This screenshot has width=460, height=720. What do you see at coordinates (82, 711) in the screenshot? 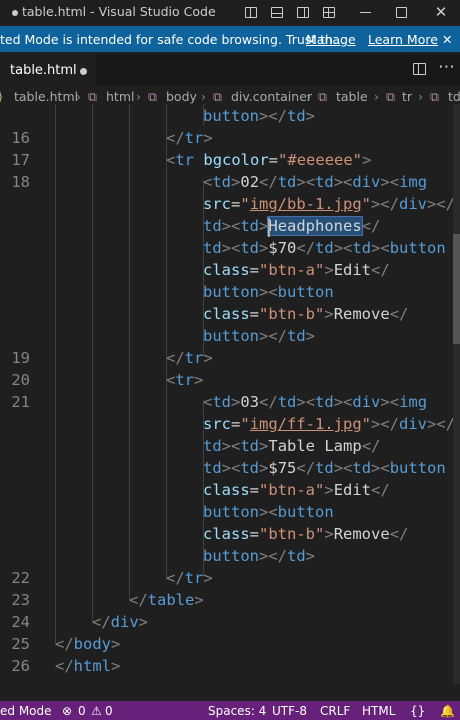
I see `error-count: 0` at bounding box center [82, 711].